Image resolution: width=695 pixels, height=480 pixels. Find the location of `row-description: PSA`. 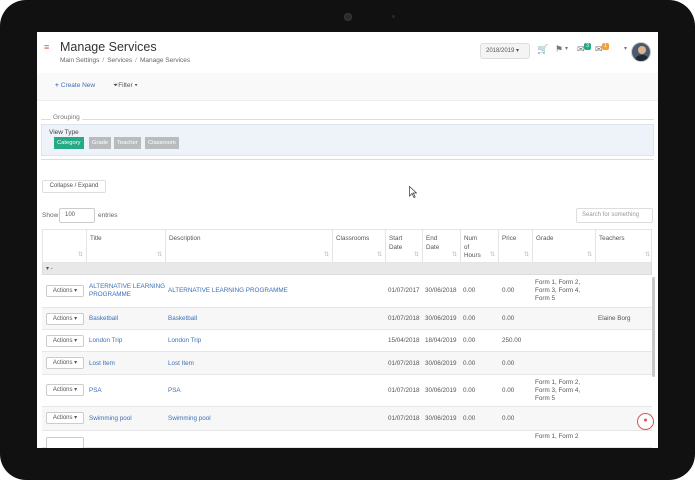

row-description: PSA is located at coordinates (174, 390).